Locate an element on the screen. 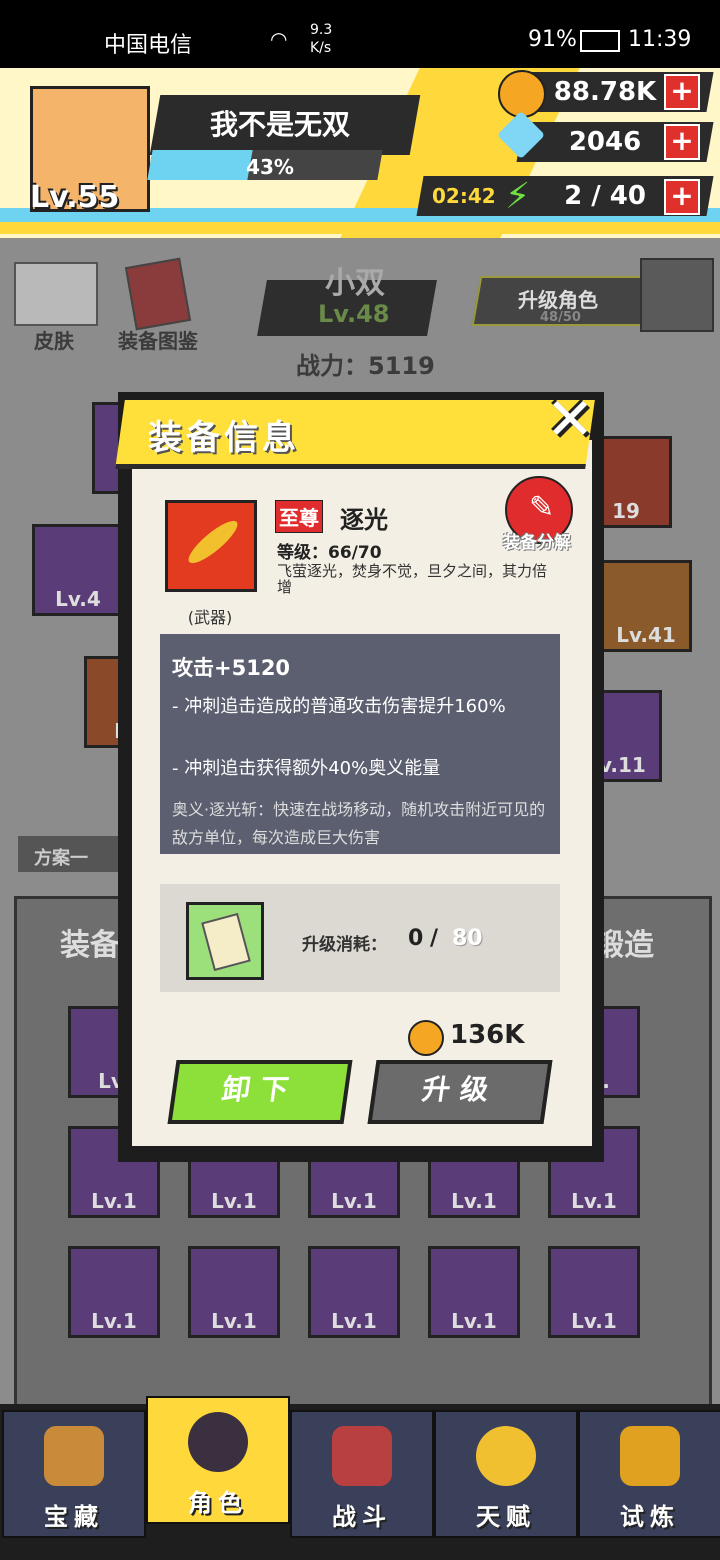  gold-value: 88.78K is located at coordinates (605, 92).